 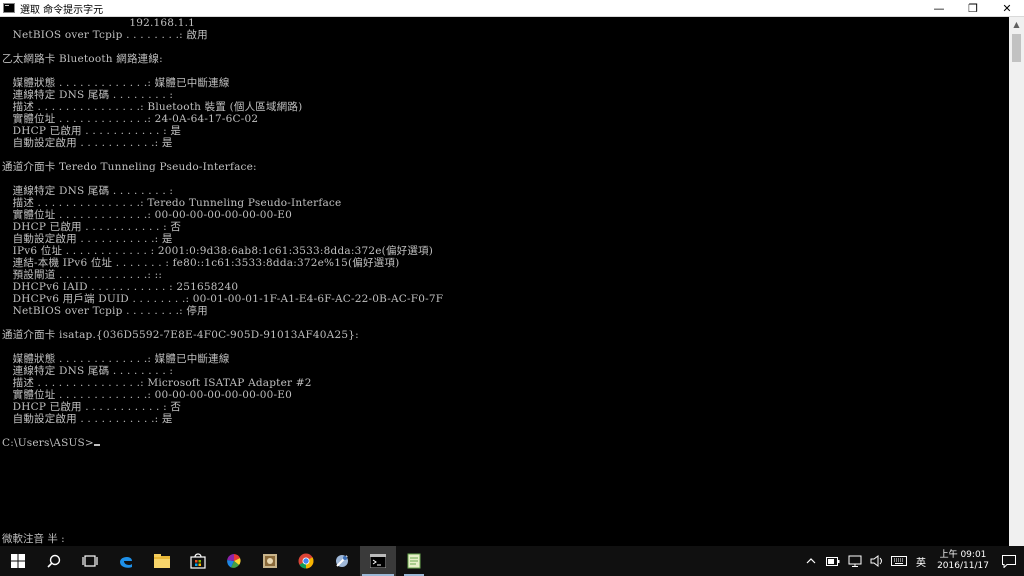 I want to click on file-explorer-button, so click(x=162, y=561).